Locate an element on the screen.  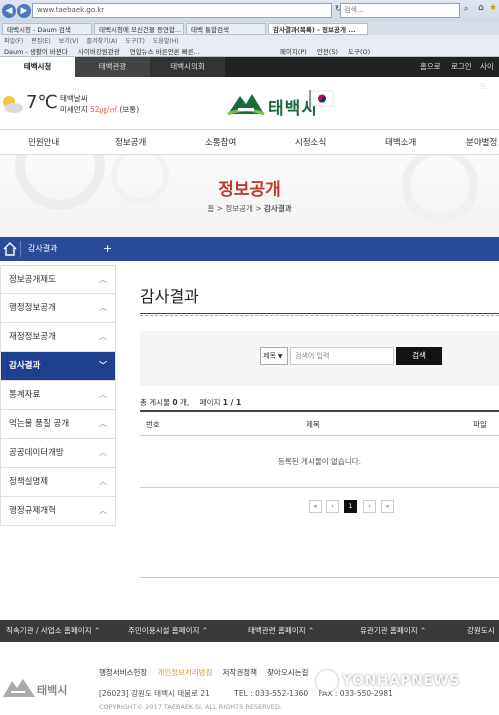
watermark-text: YONHAPNEWS is located at coordinates (401, 681).